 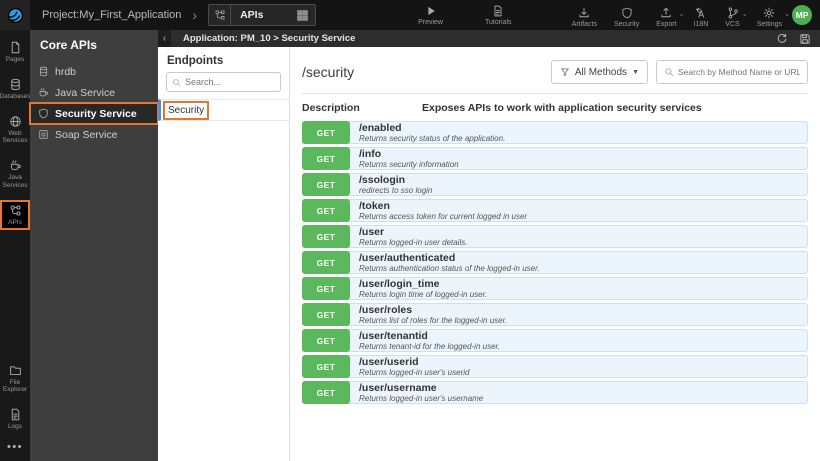 I want to click on filter-icon, so click(x=565, y=72).